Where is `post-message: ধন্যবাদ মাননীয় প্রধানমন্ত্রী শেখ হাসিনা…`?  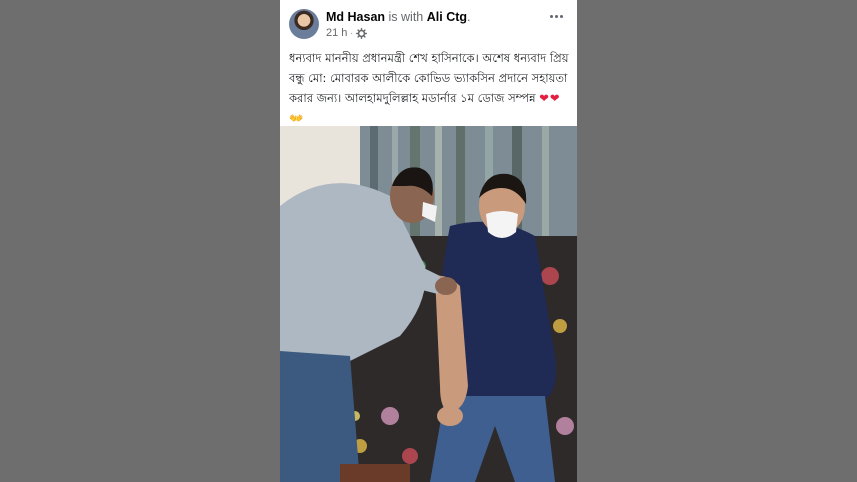
post-message: ধন্যবাদ মাননীয় প্রধানমন্ত্রী শেখ হাসিনা… is located at coordinates (429, 78).